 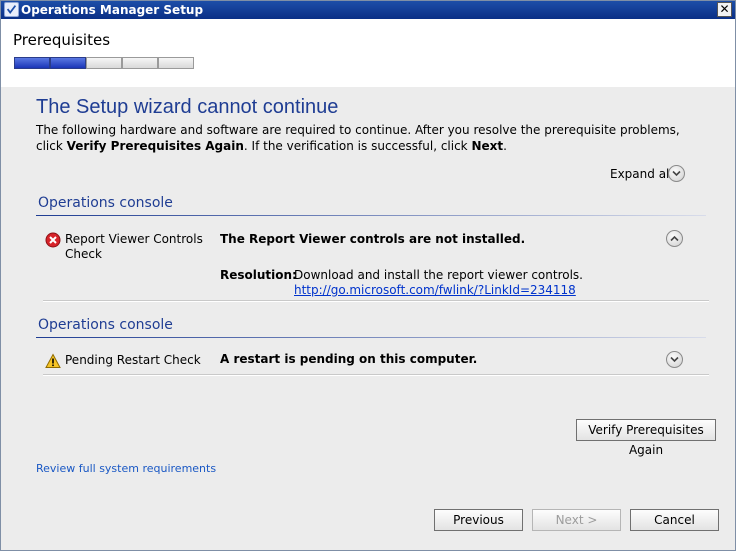 I want to click on cancel-button: Cancel, so click(x=674, y=520).